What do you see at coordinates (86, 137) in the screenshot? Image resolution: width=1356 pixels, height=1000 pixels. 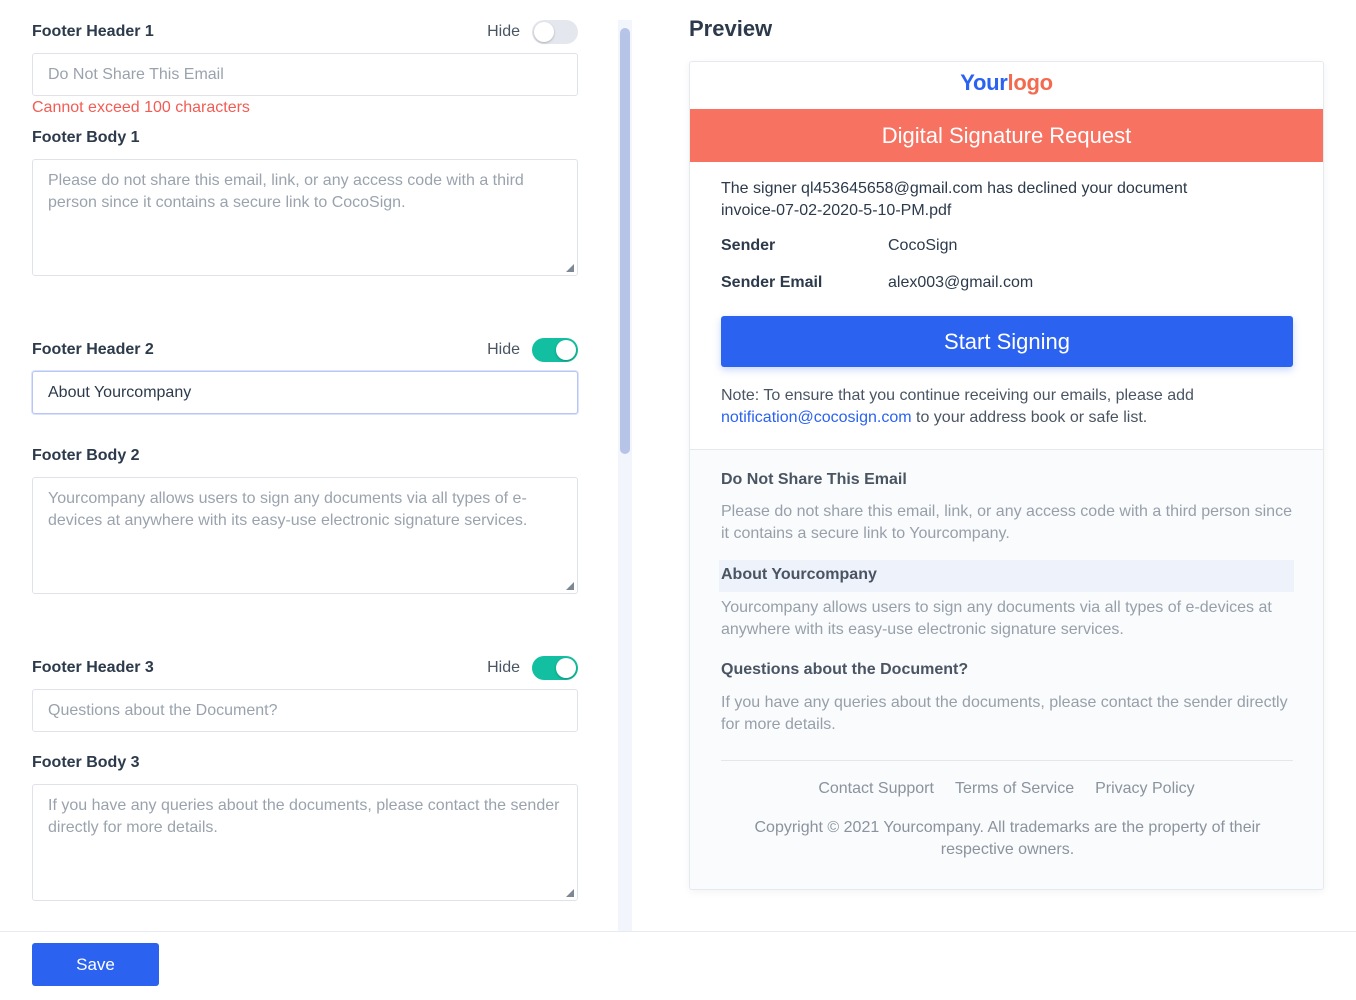 I see `footer-body-1-label: Footer Body 1` at bounding box center [86, 137].